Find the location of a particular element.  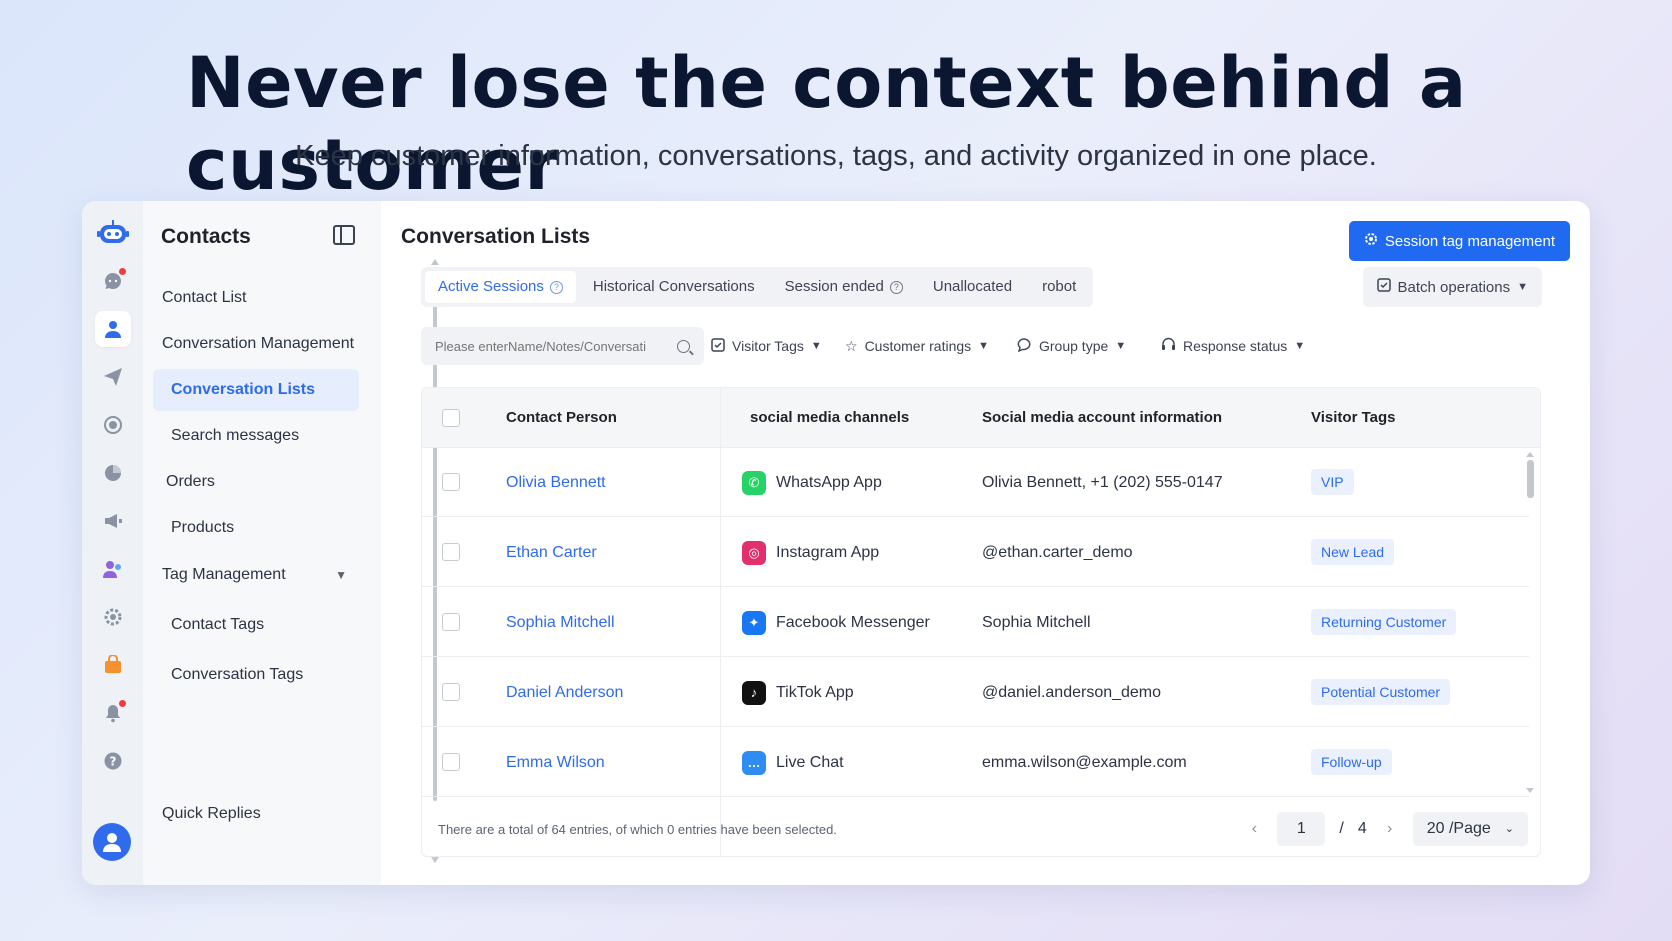

column-contact-person: Contact Person is located at coordinates (561, 418).